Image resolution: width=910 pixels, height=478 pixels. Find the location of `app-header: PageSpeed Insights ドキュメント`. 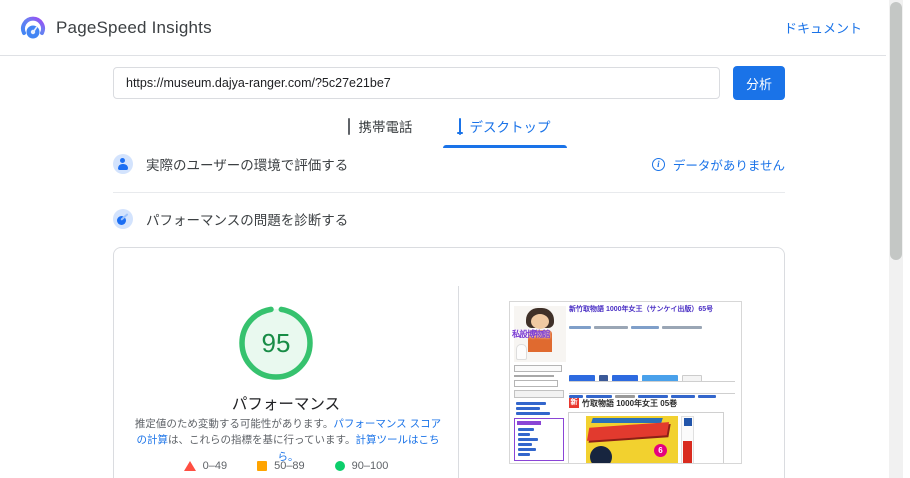

app-header: PageSpeed Insights ドキュメント is located at coordinates (443, 28).